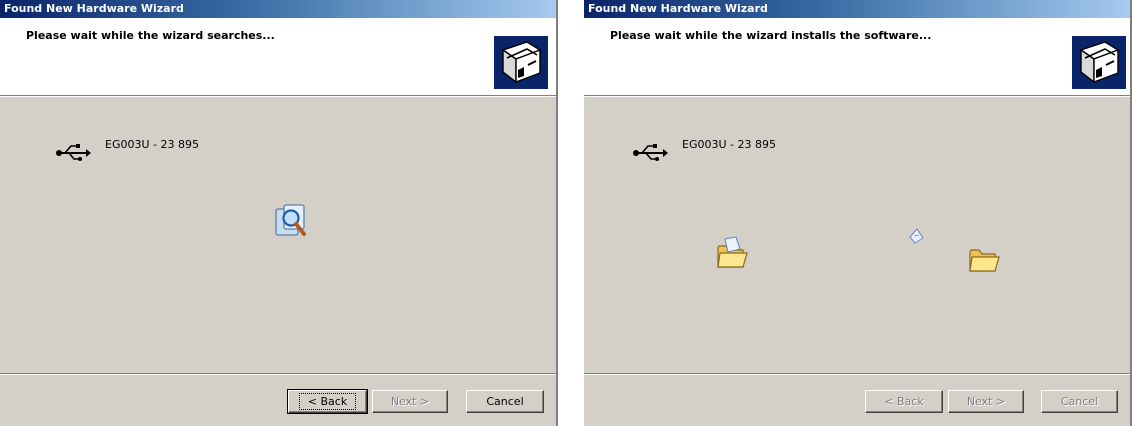 The height and width of the screenshot is (426, 1132). What do you see at coordinates (984, 259) in the screenshot?
I see `destination-folder-icon` at bounding box center [984, 259].